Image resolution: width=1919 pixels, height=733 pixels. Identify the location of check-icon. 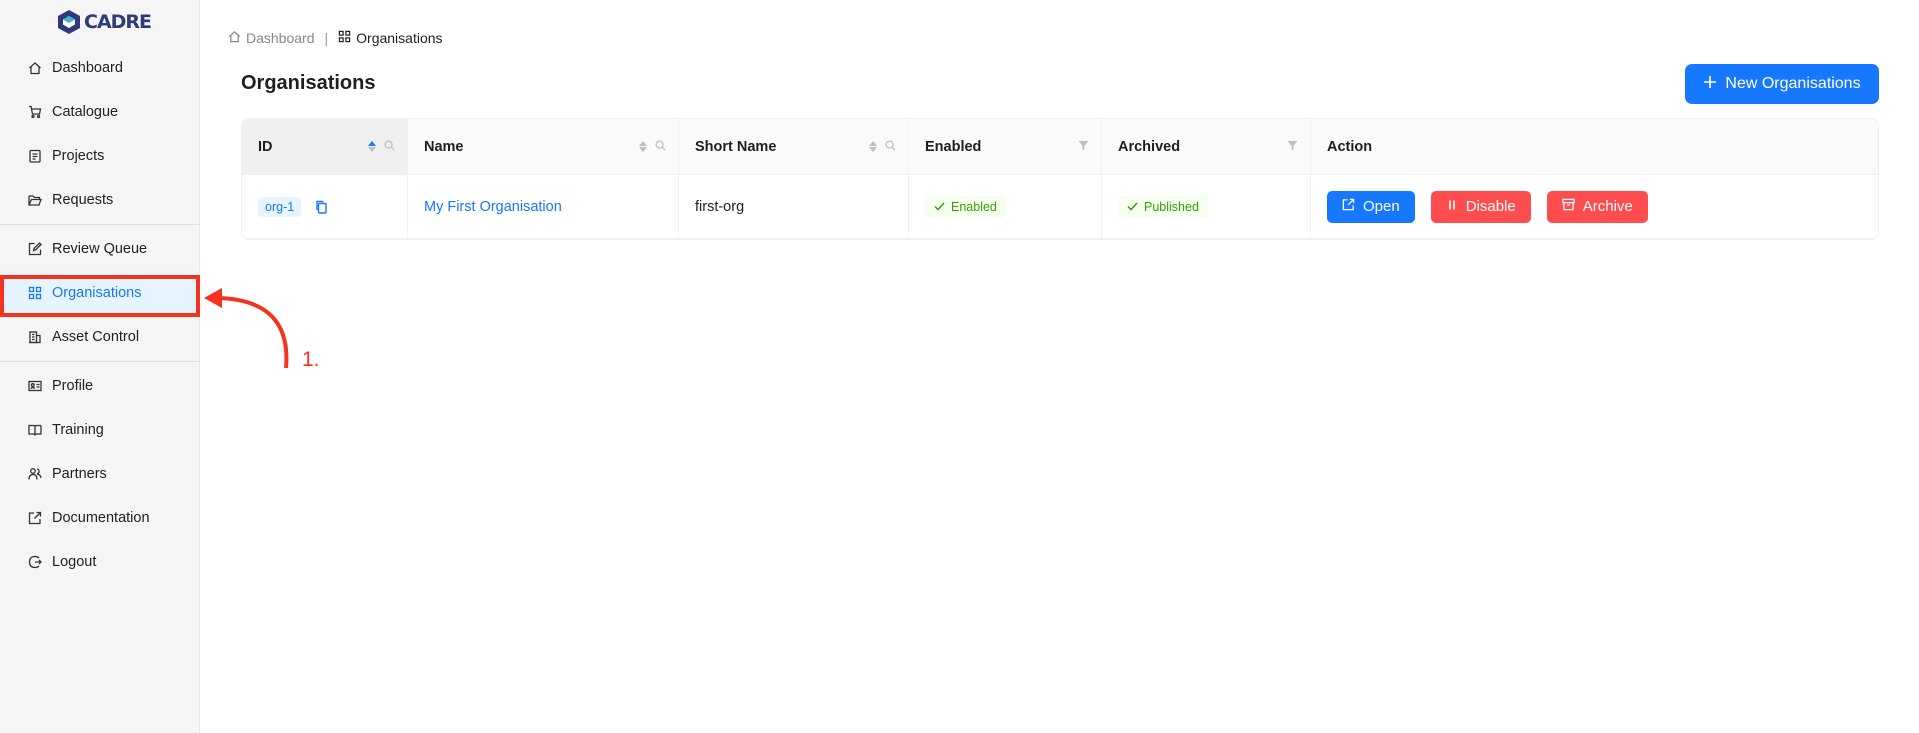
(1132, 207).